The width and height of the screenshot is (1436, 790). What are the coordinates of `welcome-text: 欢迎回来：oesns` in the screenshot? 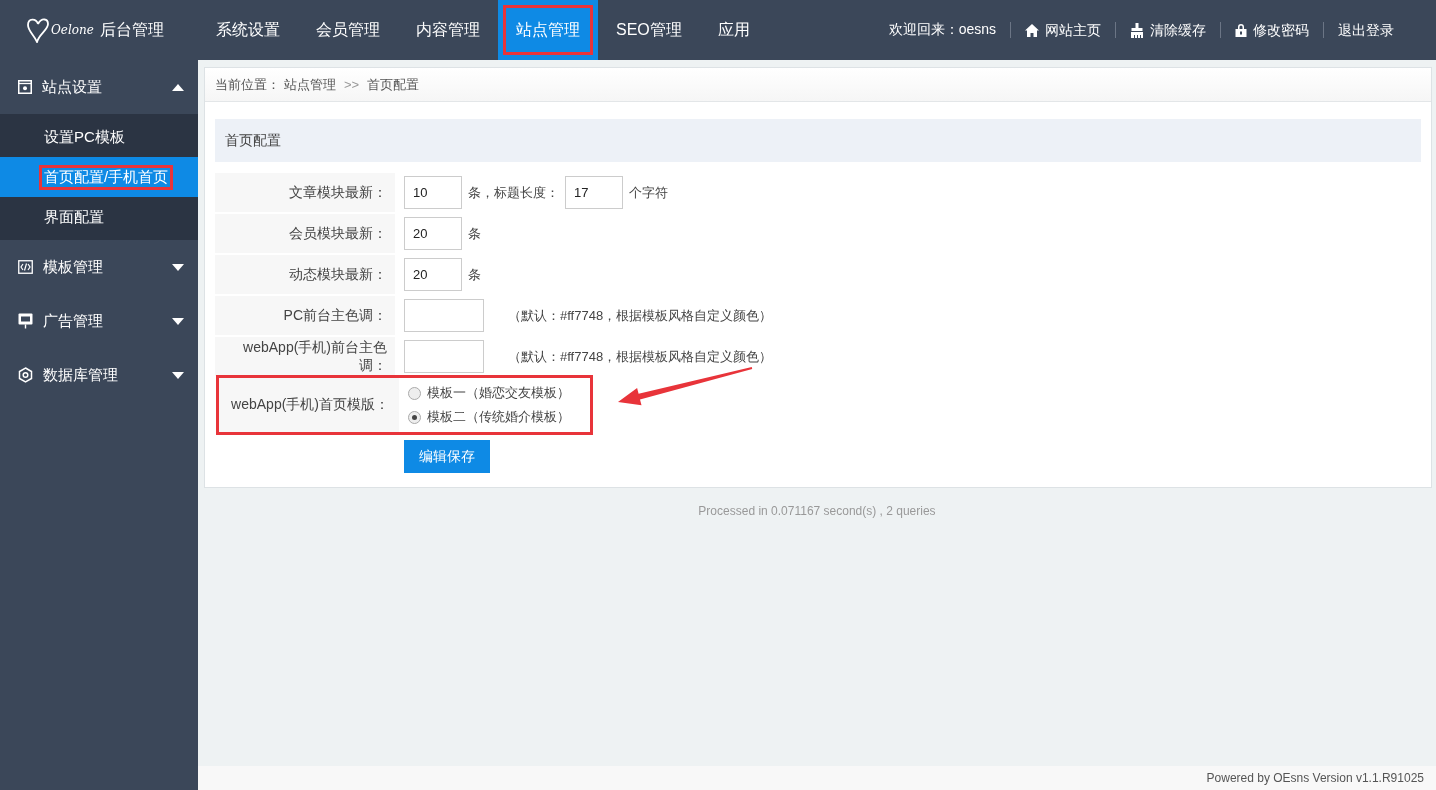 It's located at (942, 30).